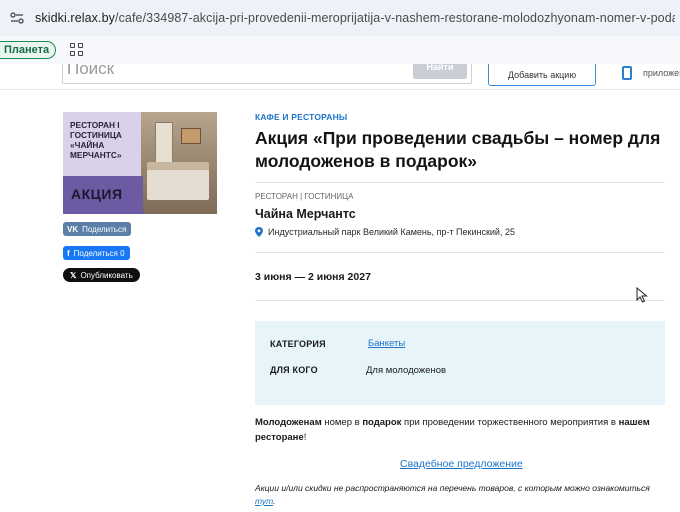 The width and height of the screenshot is (680, 512). I want to click on promo-hotel-text: Ресторан і гостиница «Чайна Мерчантс», so click(96, 140).